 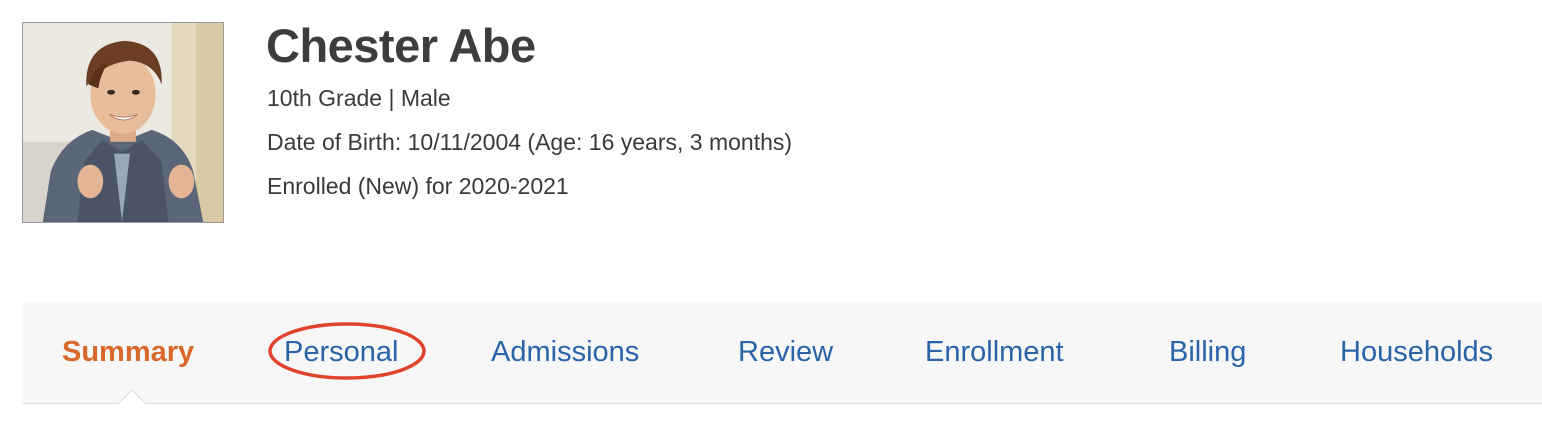 I want to click on tab-summary: Summary, so click(x=128, y=352).